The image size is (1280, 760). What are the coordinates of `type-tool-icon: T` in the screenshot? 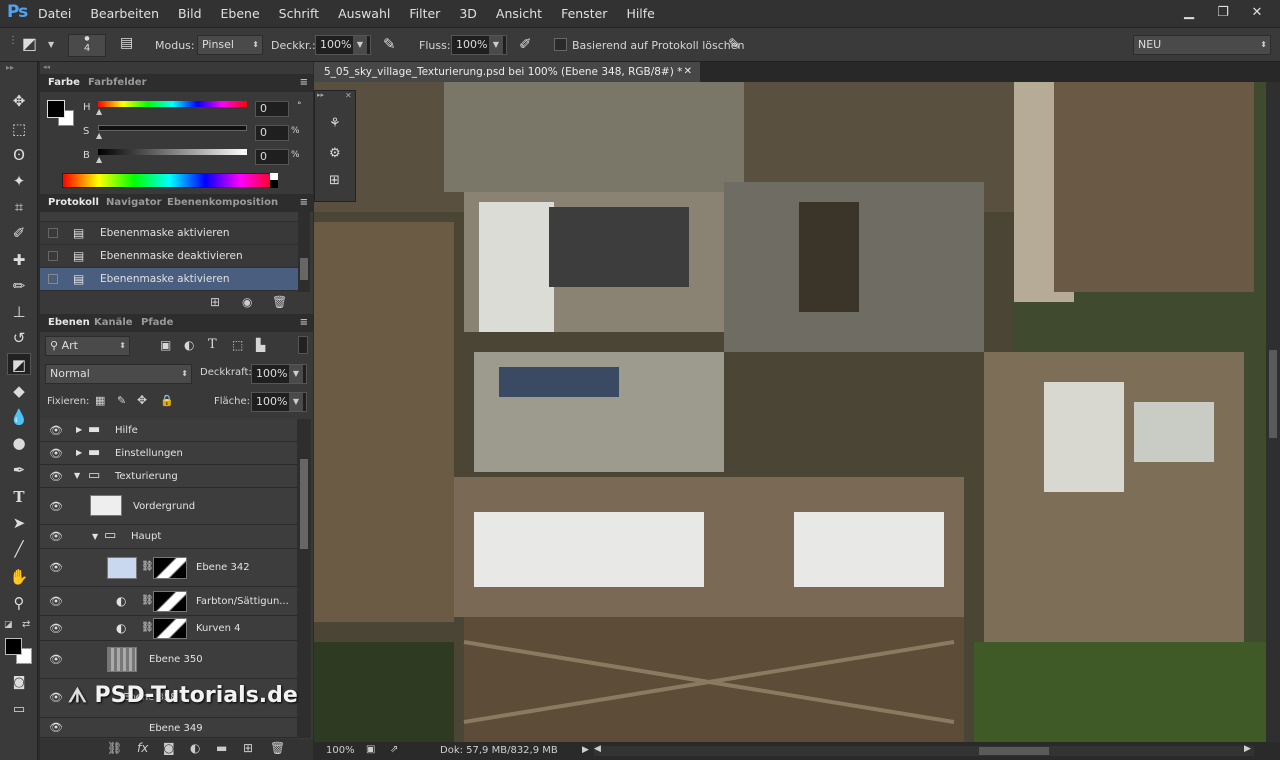 It's located at (19, 497).